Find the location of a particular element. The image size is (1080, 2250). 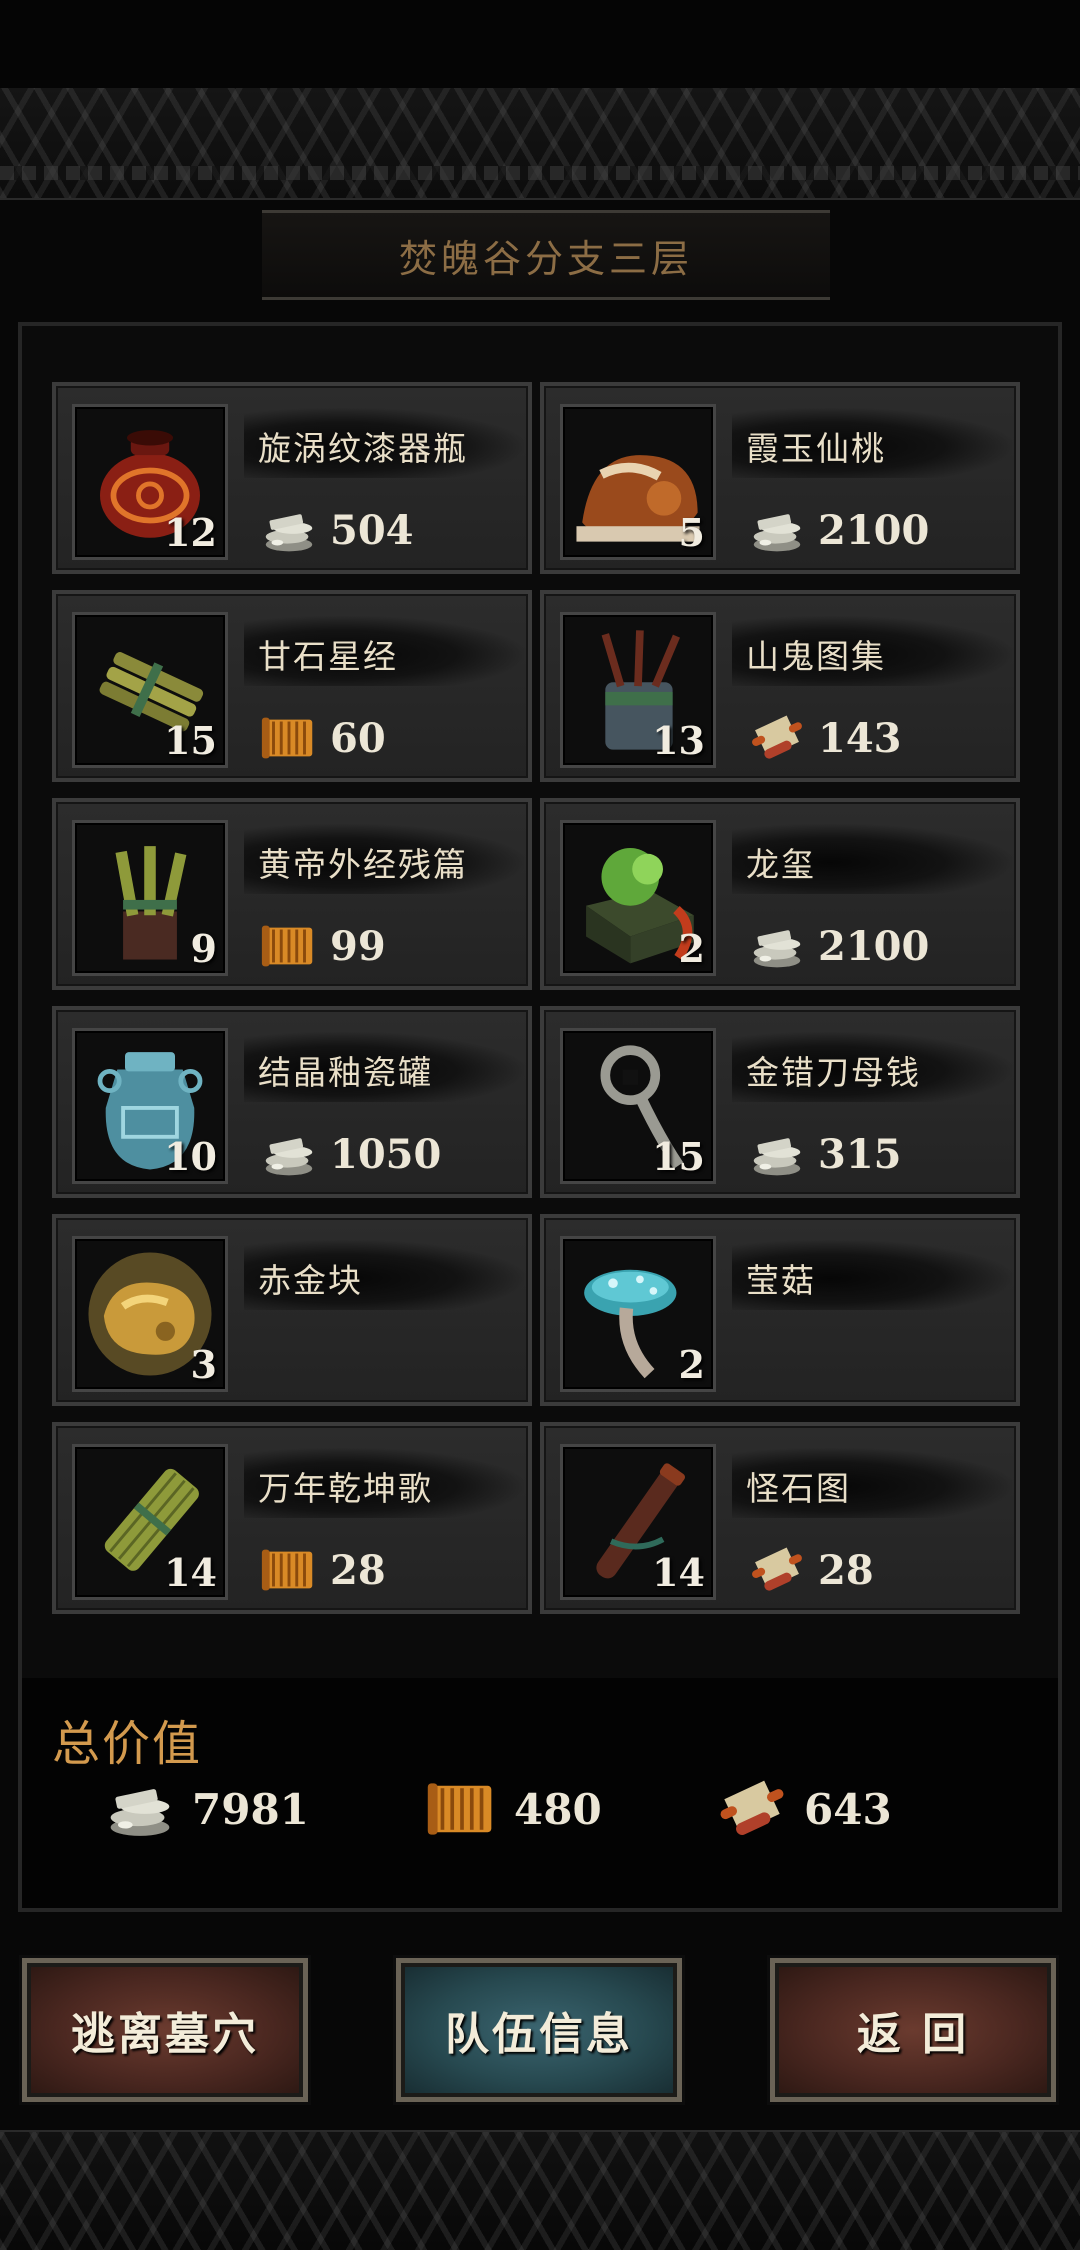

total-scroll: 480 is located at coordinates (511, 1809).